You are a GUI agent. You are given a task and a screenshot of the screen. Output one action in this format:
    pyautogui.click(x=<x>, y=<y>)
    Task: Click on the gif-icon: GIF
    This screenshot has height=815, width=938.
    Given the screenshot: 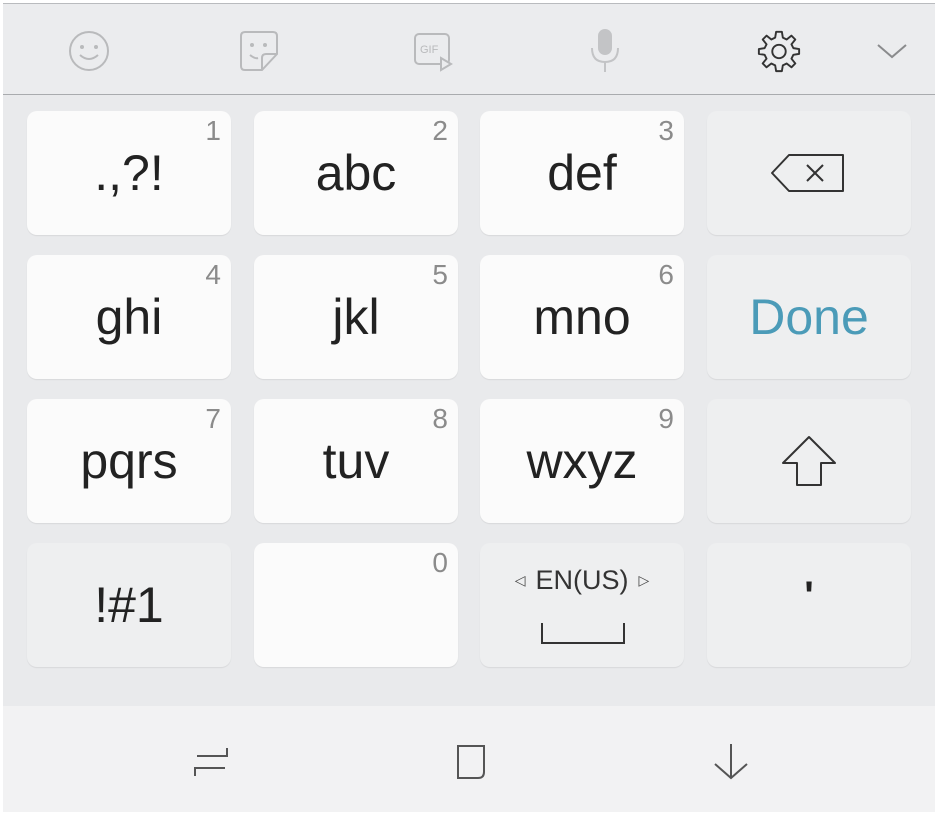 What is the action you would take?
    pyautogui.click(x=434, y=51)
    